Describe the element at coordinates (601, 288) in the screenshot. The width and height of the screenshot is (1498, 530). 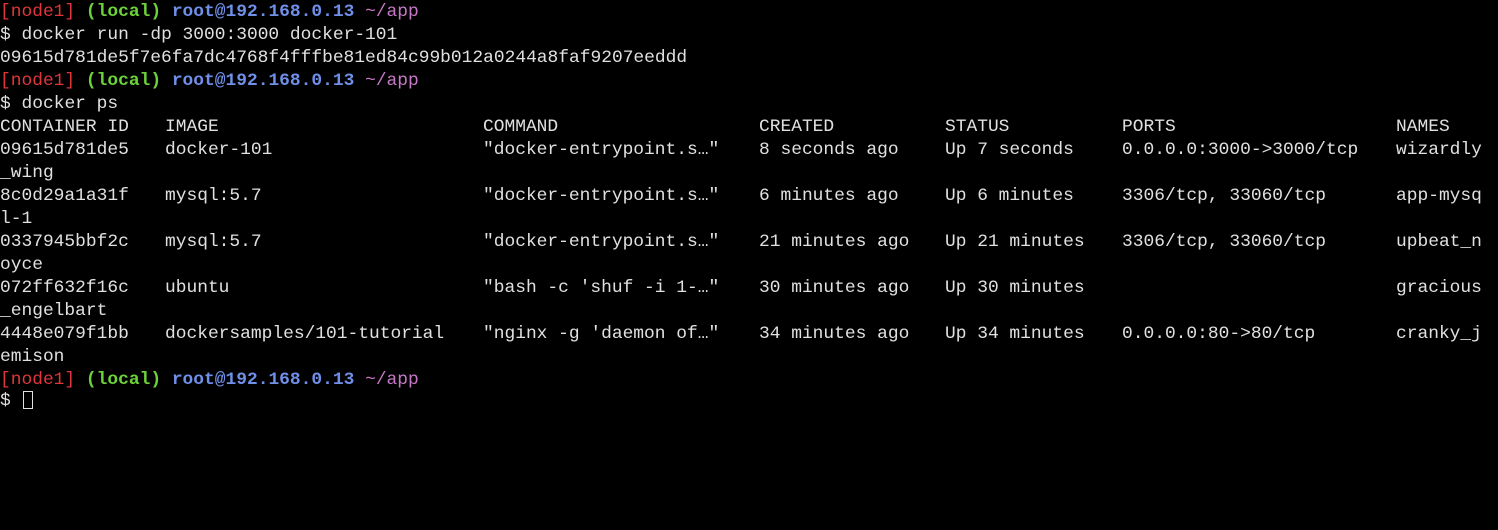
I see `cell-command: "bash -c 'shuf -i 1-…"` at that location.